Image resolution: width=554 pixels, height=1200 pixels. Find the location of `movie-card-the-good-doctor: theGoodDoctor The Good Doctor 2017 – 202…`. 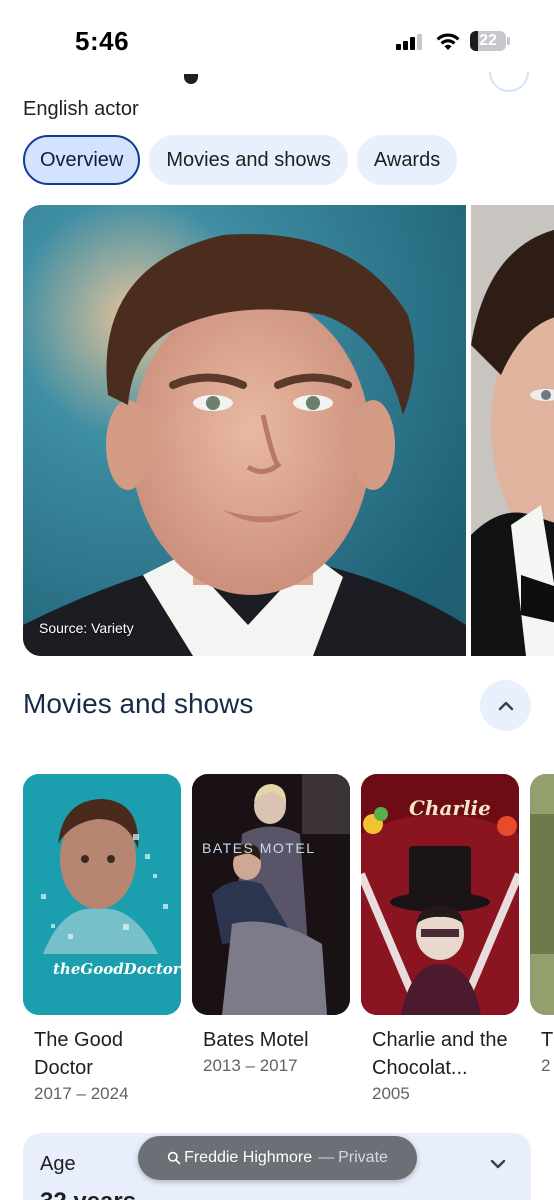

movie-card-the-good-doctor: theGoodDoctor The Good Doctor 2017 – 202… is located at coordinates (102, 939).